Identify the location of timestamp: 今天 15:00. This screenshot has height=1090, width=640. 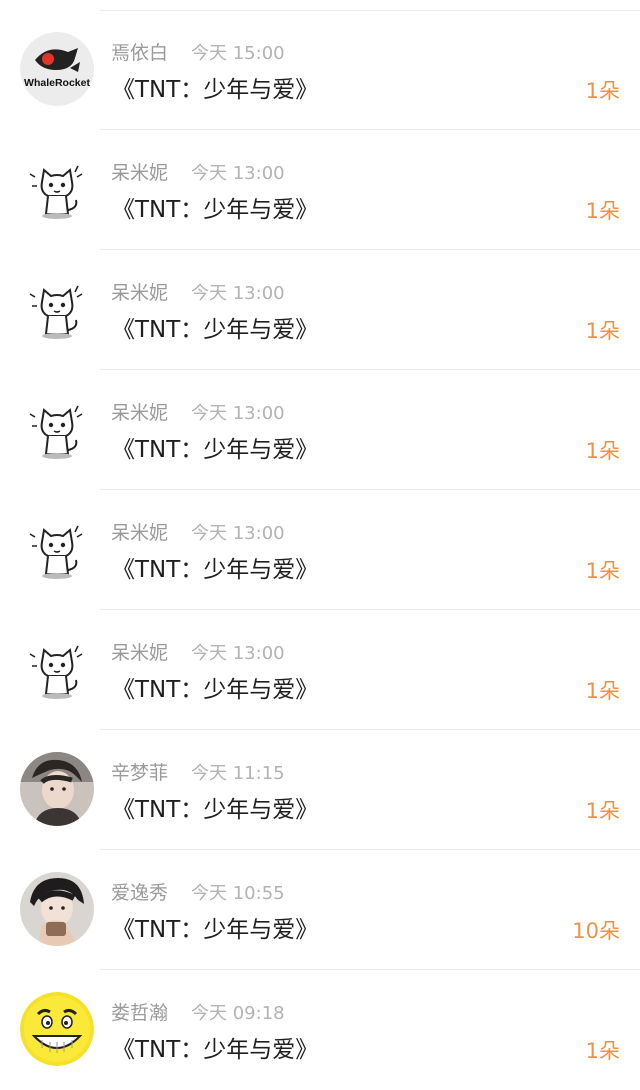
(238, 53).